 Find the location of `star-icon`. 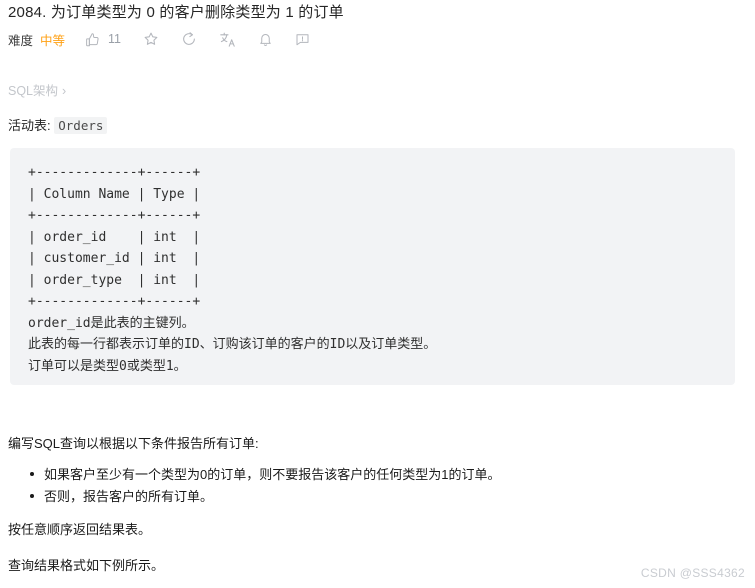

star-icon is located at coordinates (151, 39).